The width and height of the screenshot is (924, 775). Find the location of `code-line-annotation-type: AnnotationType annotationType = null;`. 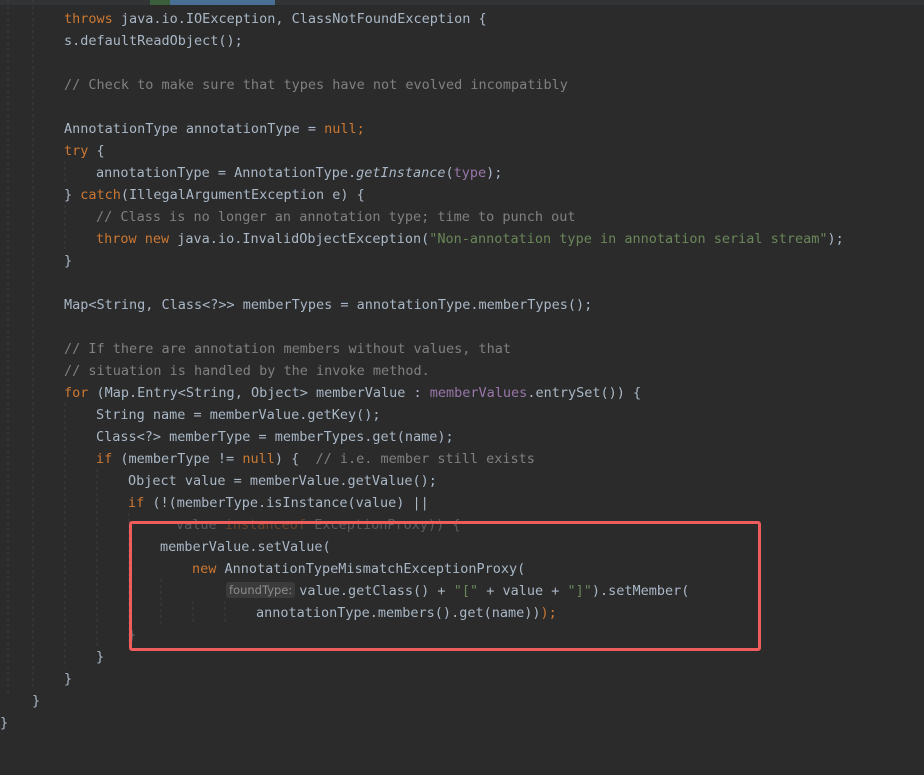

code-line-annotation-type: AnnotationType annotationType = null; is located at coordinates (214, 129).